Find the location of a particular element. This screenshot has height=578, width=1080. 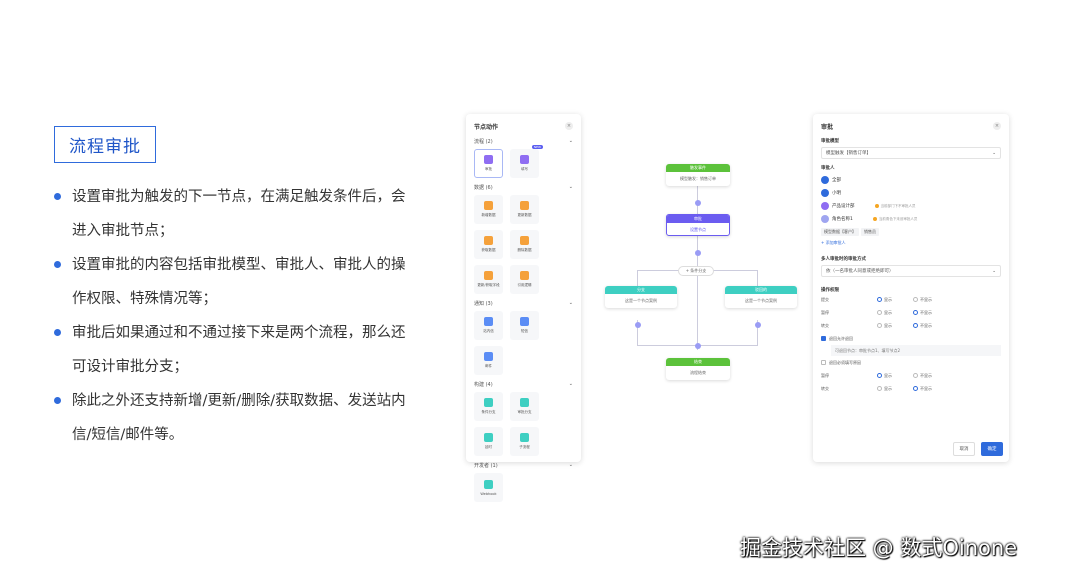

node-tile: 新增数据 is located at coordinates (488, 209).